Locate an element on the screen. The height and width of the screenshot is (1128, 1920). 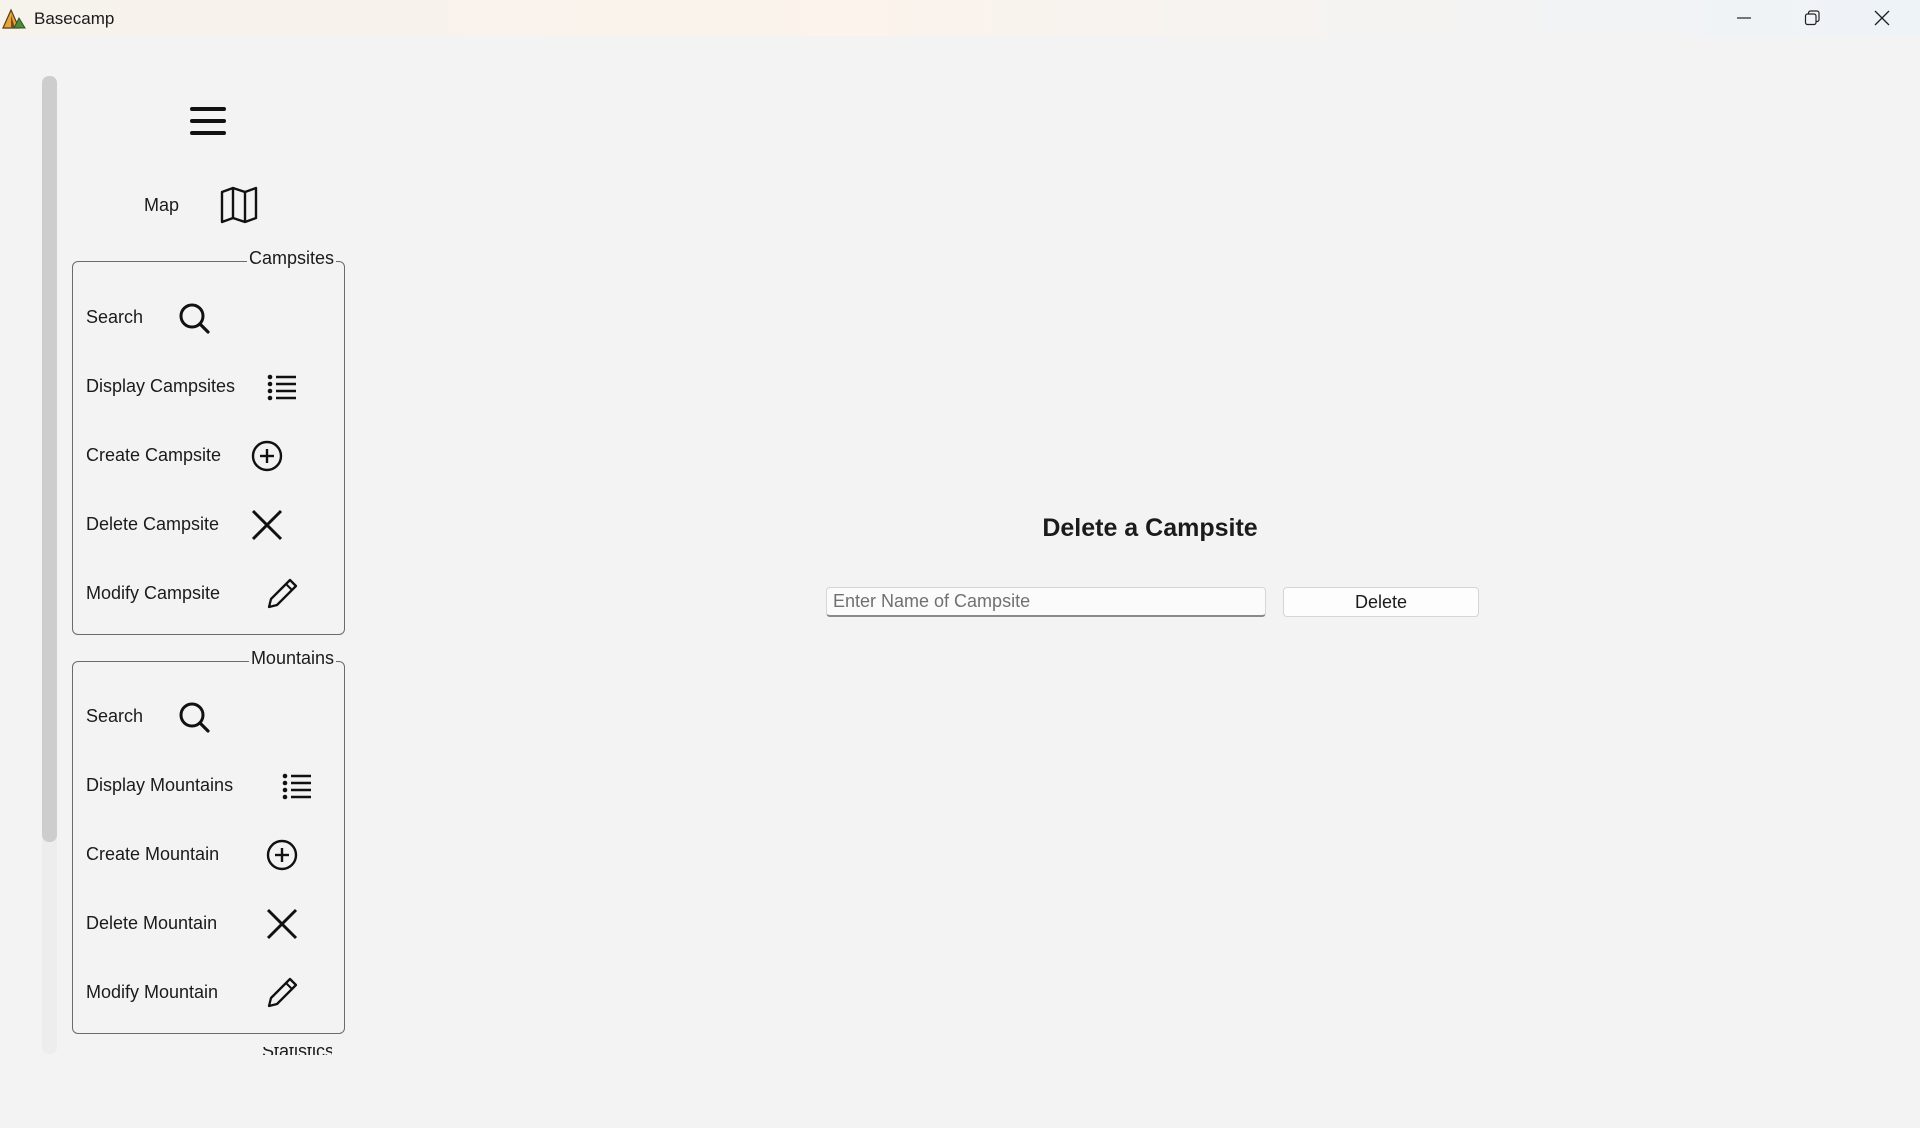
sidebar-item-label: Display Campsites is located at coordinates (161, 386).